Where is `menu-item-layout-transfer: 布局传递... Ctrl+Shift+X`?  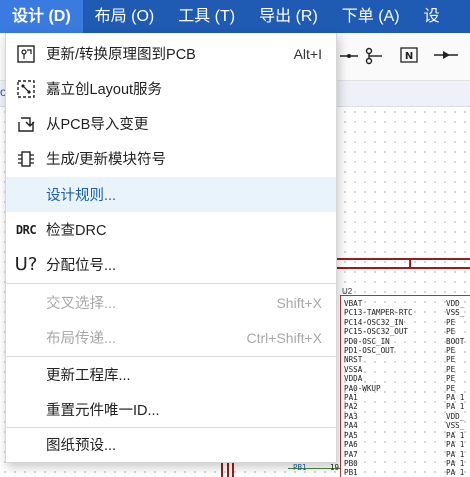
menu-item-layout-transfer: 布局传递... Ctrl+Shift+X is located at coordinates (171, 337).